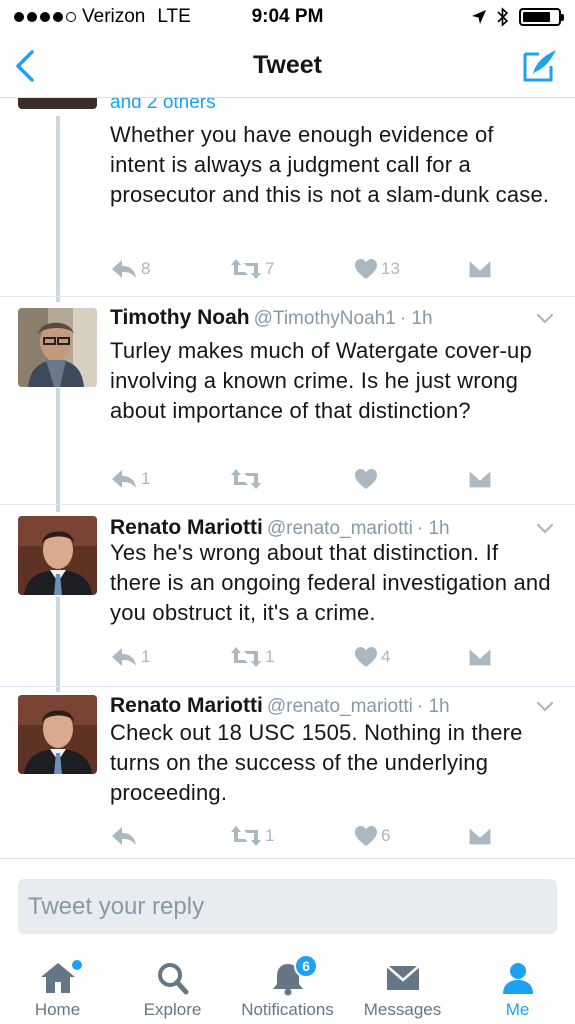  I want to click on tab-label: Messages, so click(402, 1009).